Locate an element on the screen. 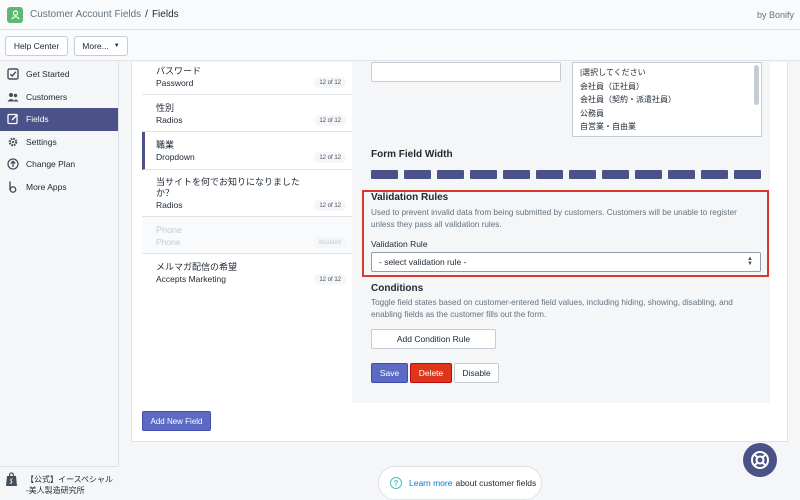 This screenshot has height=500, width=800. lifebuoy-icon is located at coordinates (760, 460).